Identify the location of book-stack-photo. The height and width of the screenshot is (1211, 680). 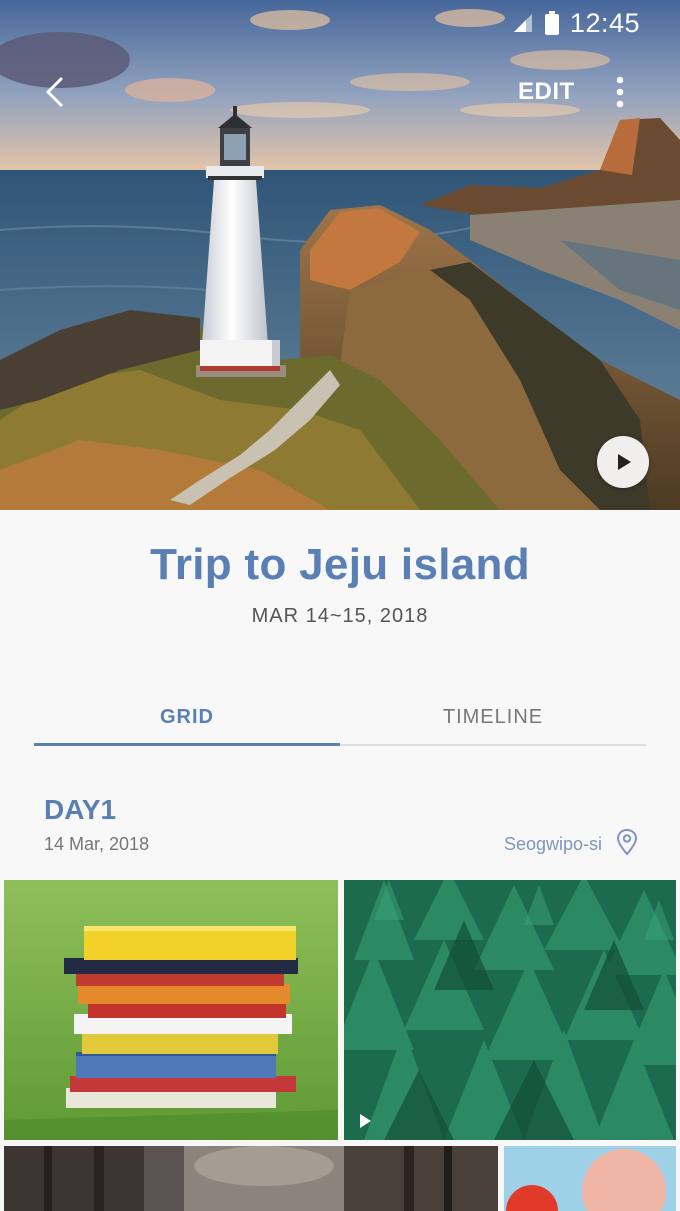
(171, 1010).